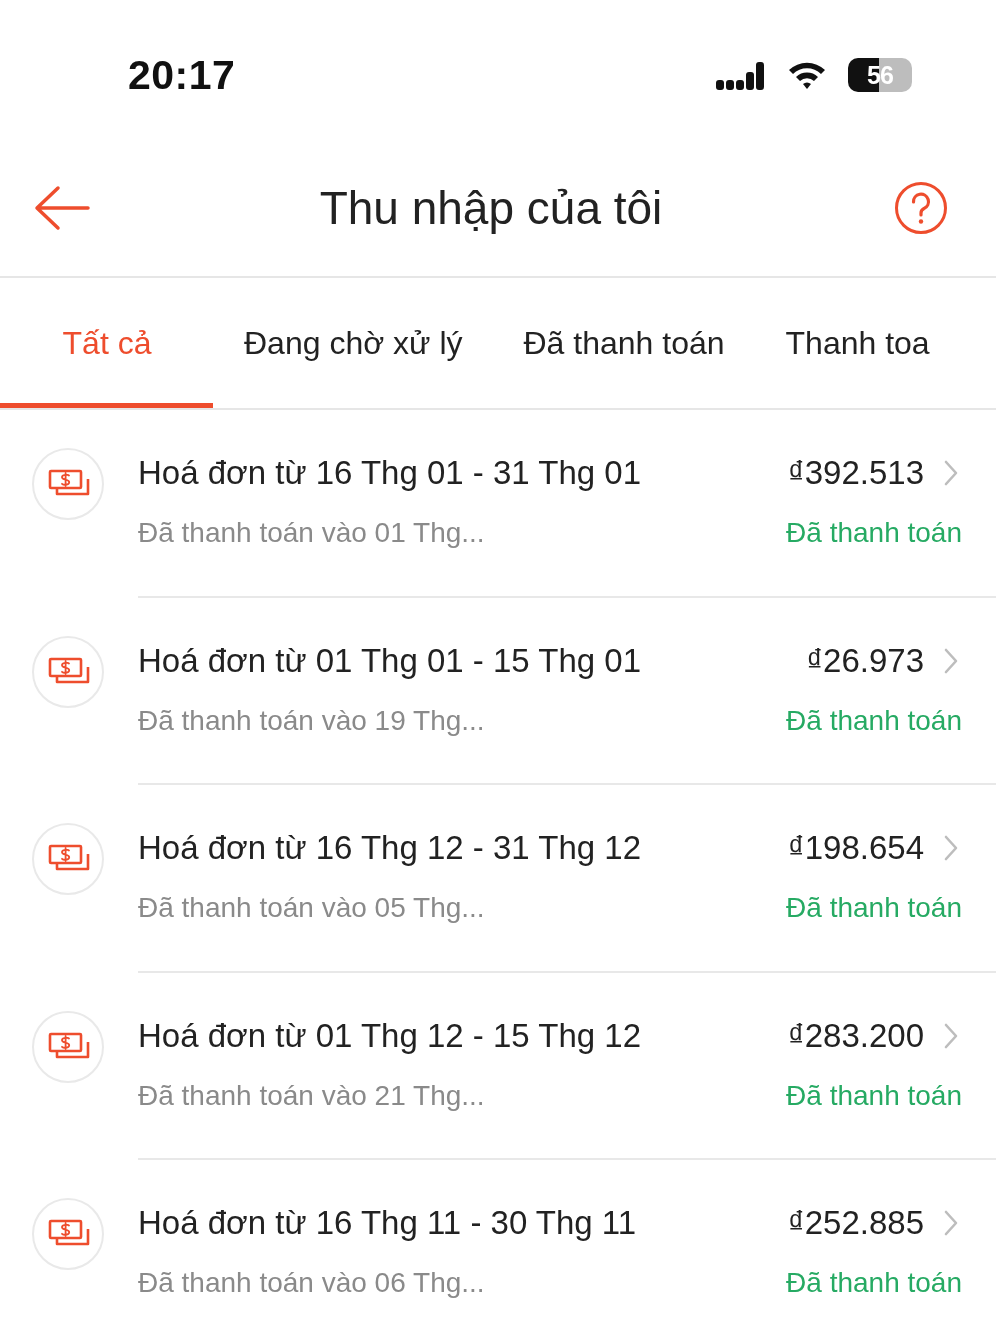 The image size is (996, 1341). What do you see at coordinates (623, 343) in the screenshot?
I see `tab: Đã thanh toán` at bounding box center [623, 343].